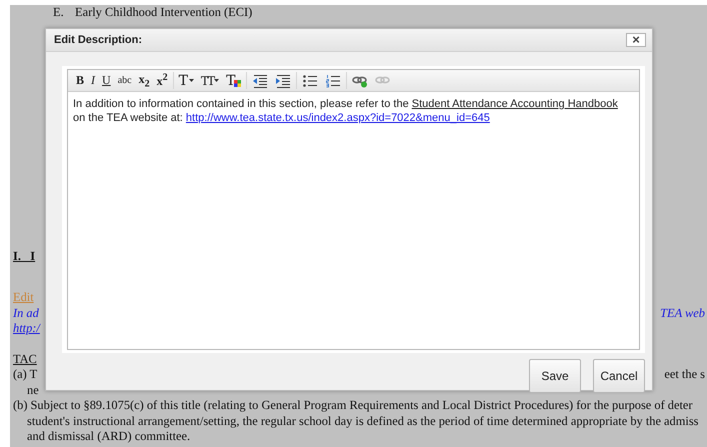  I want to click on cancel-button: Cancel, so click(619, 376).